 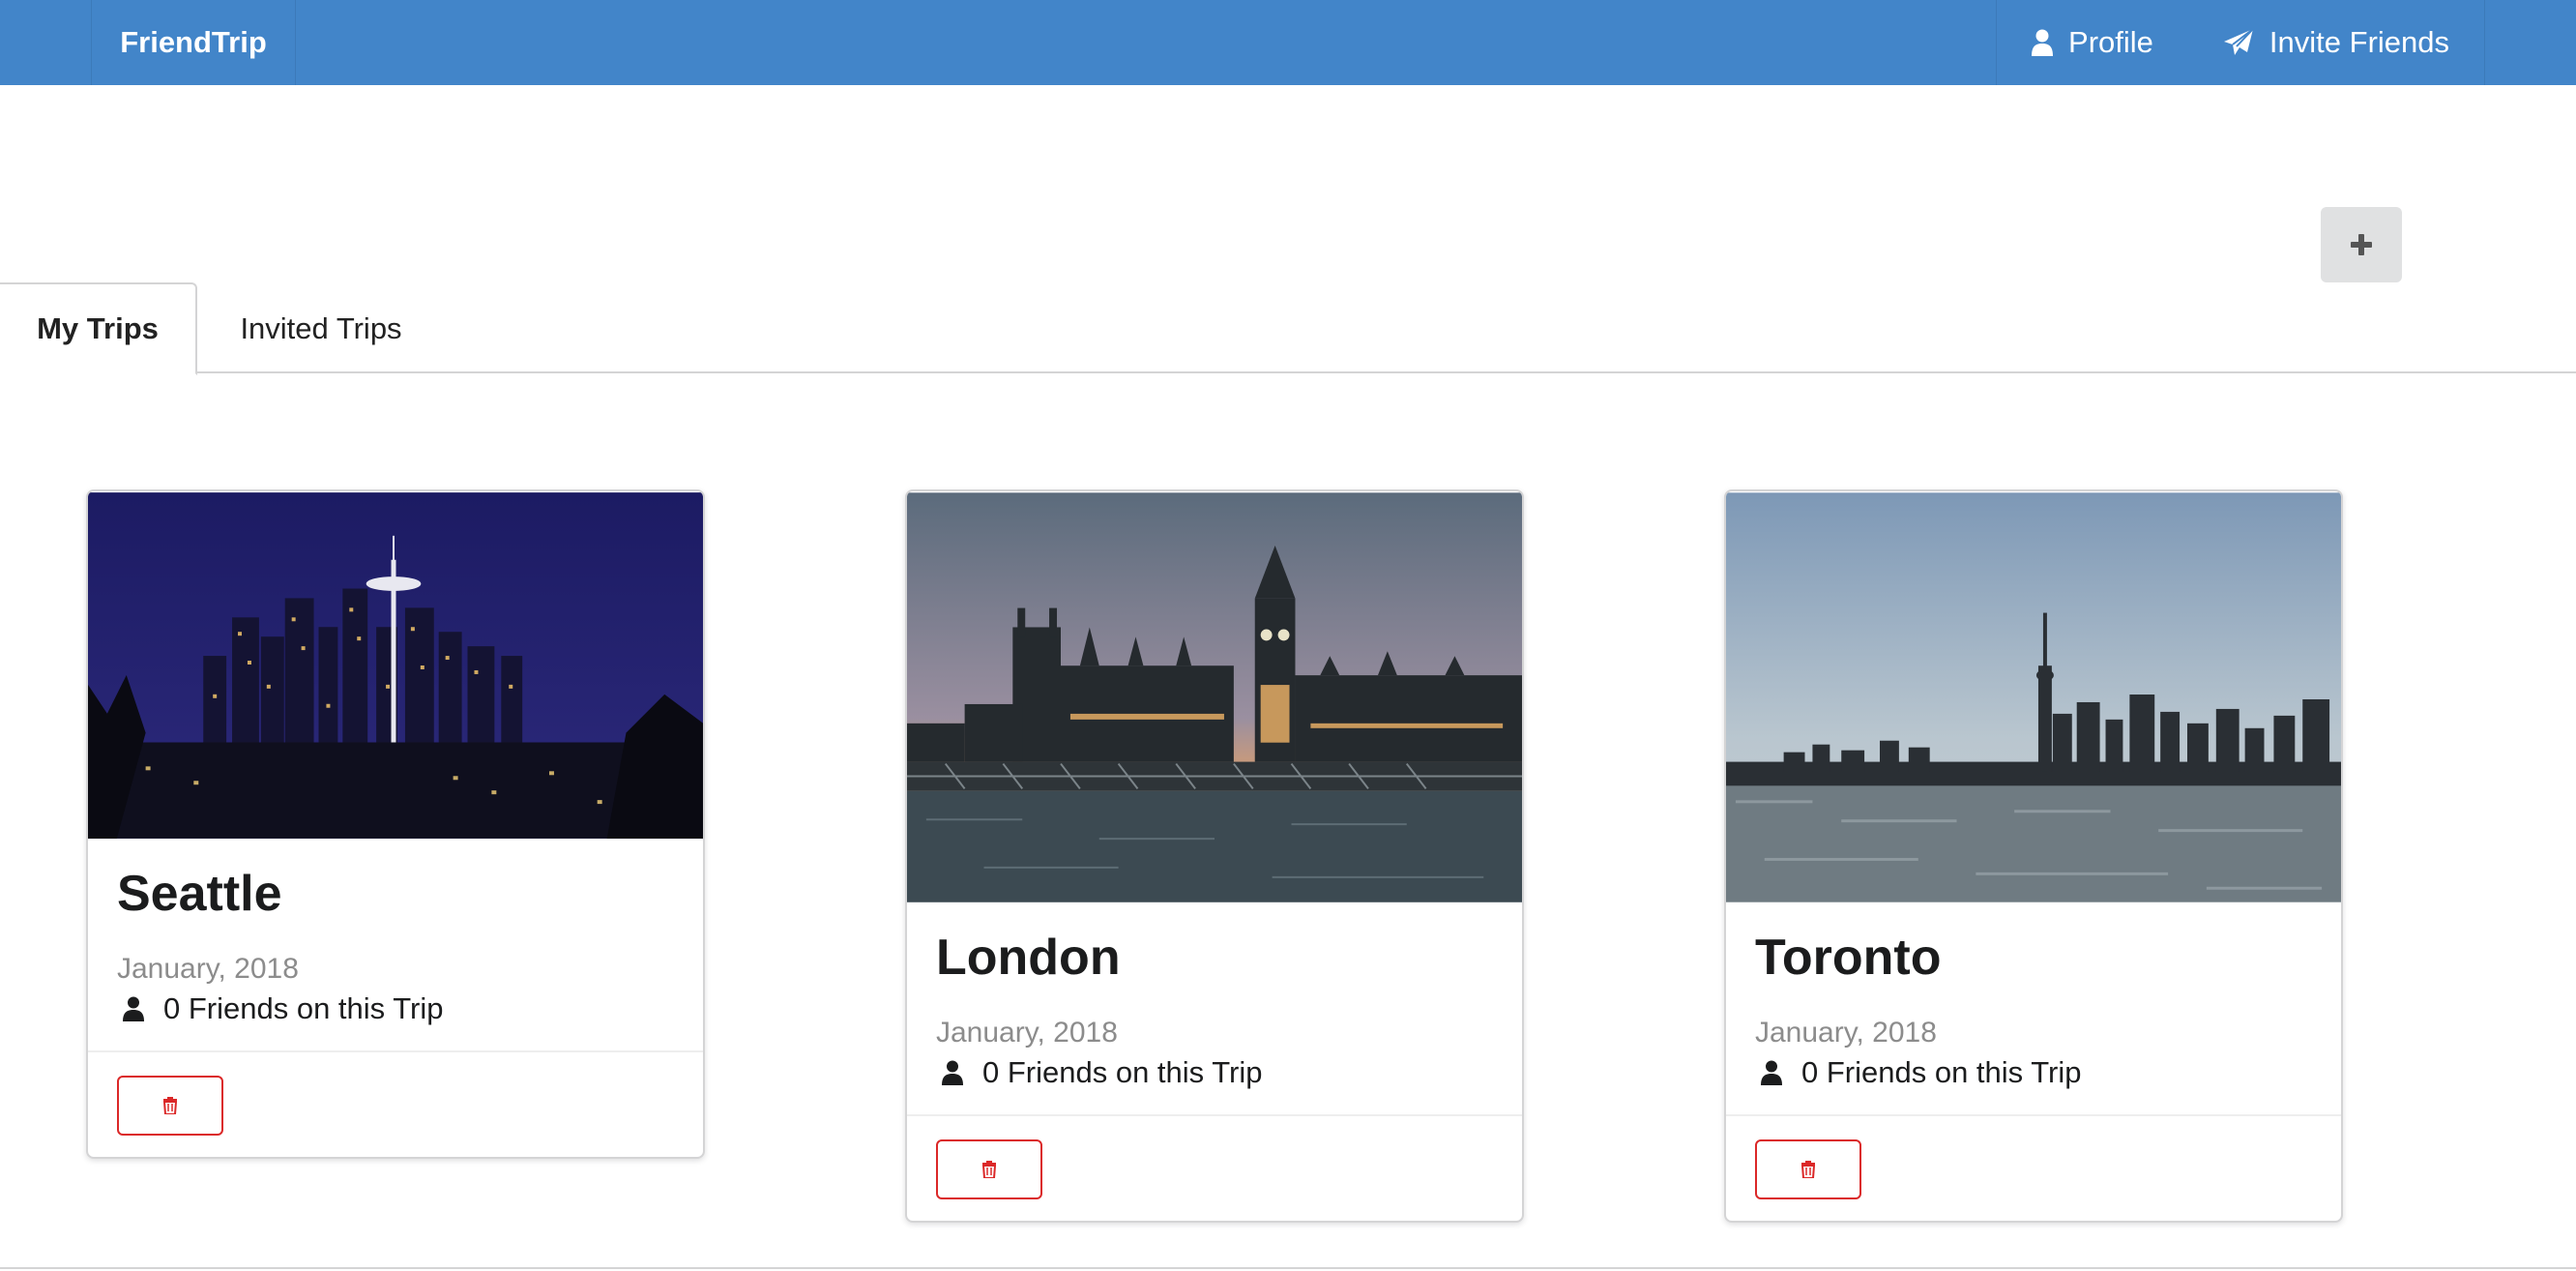 What do you see at coordinates (1288, 43) in the screenshot?
I see `top-navbar: FriendTrip Profile Invite Friends` at bounding box center [1288, 43].